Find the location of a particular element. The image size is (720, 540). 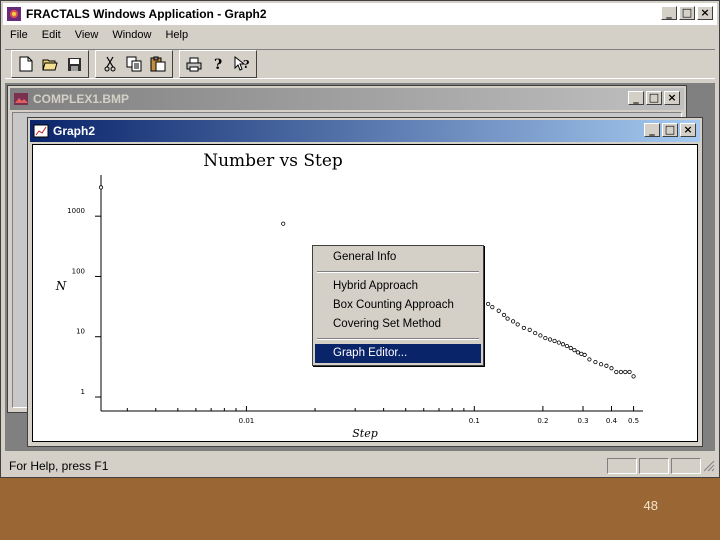

graph-minimize-button: _ is located at coordinates (652, 130).